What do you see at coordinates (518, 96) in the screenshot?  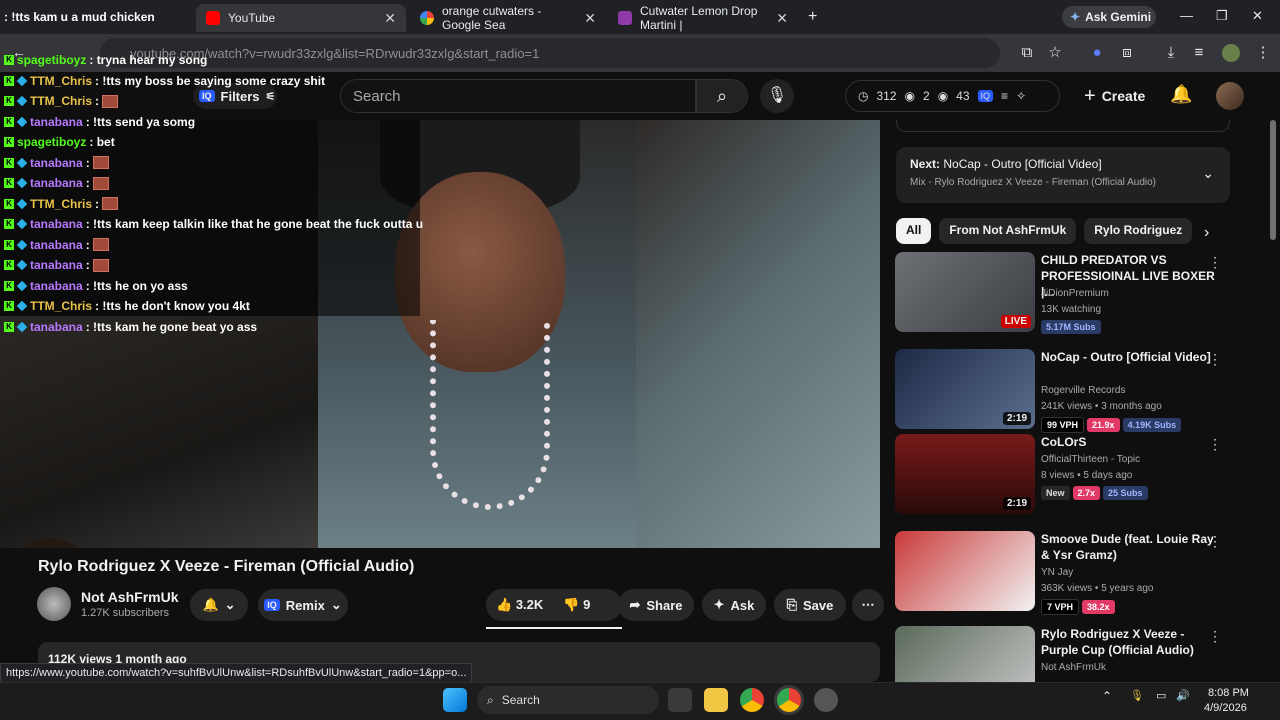 I see `search-input: Search` at bounding box center [518, 96].